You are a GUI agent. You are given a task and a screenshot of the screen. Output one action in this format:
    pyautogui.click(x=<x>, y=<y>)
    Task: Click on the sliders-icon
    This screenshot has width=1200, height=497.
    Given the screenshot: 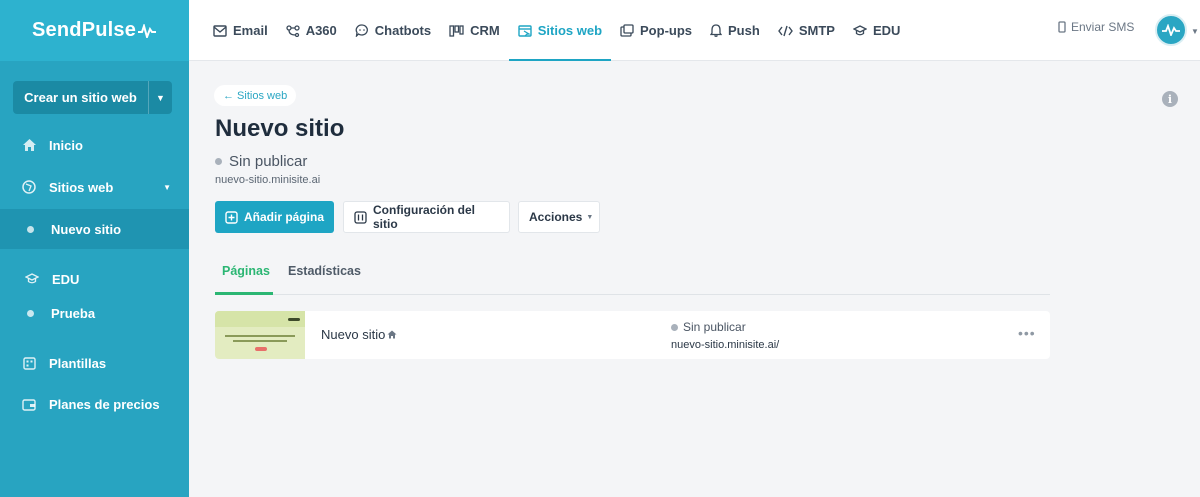 What is the action you would take?
    pyautogui.click(x=360, y=217)
    